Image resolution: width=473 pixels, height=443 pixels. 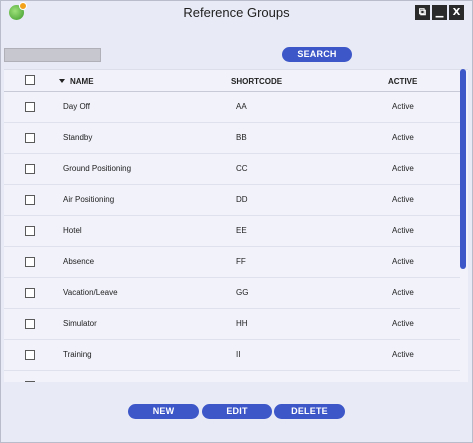 I want to click on sort-desc-icon, so click(x=62, y=81).